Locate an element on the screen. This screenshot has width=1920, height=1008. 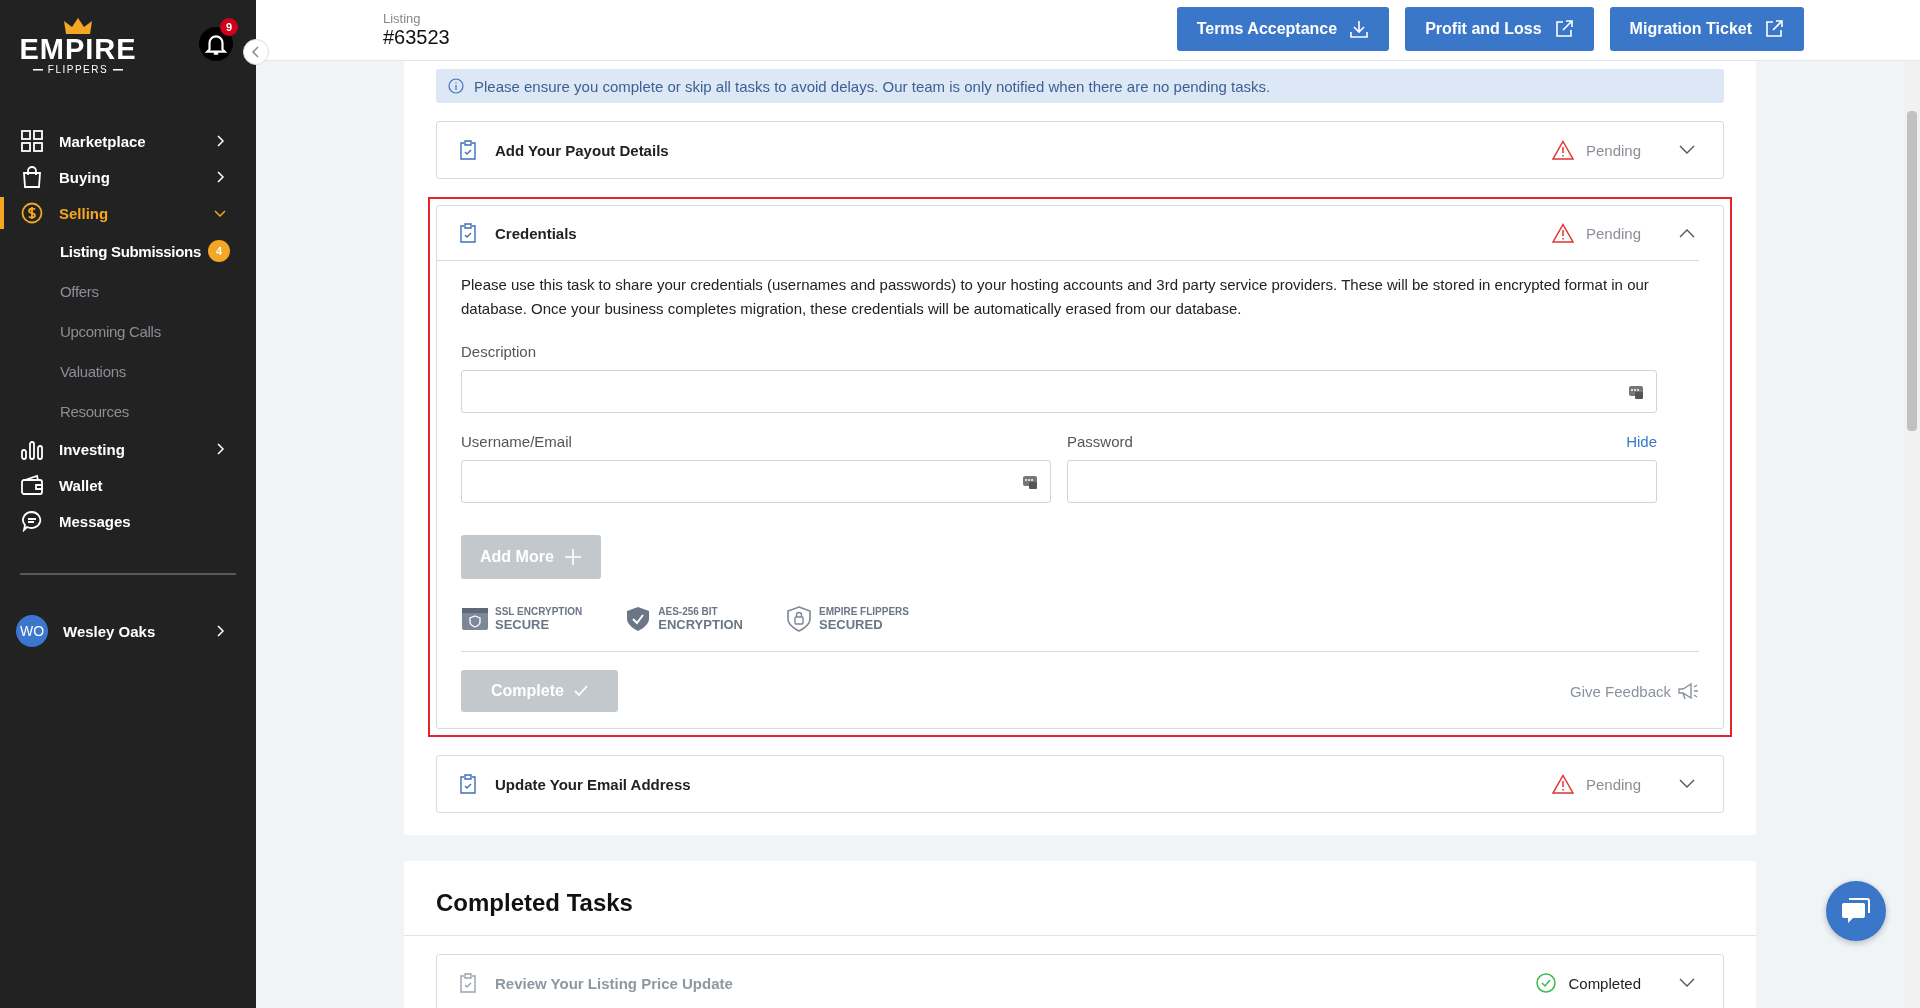
logo: EMPIRE FLIPPERS is located at coordinates (78, 46).